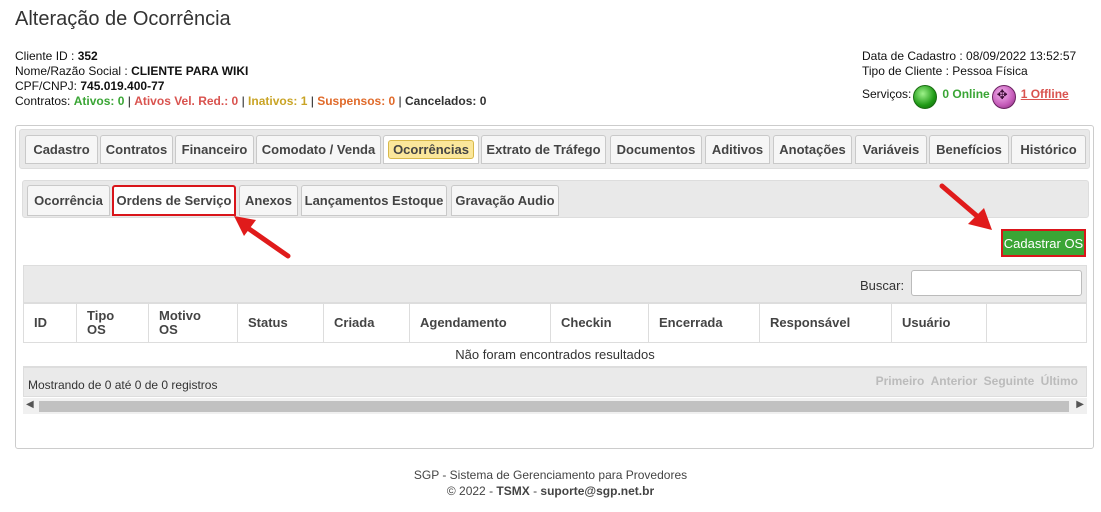  I want to click on search-input, so click(996, 283).